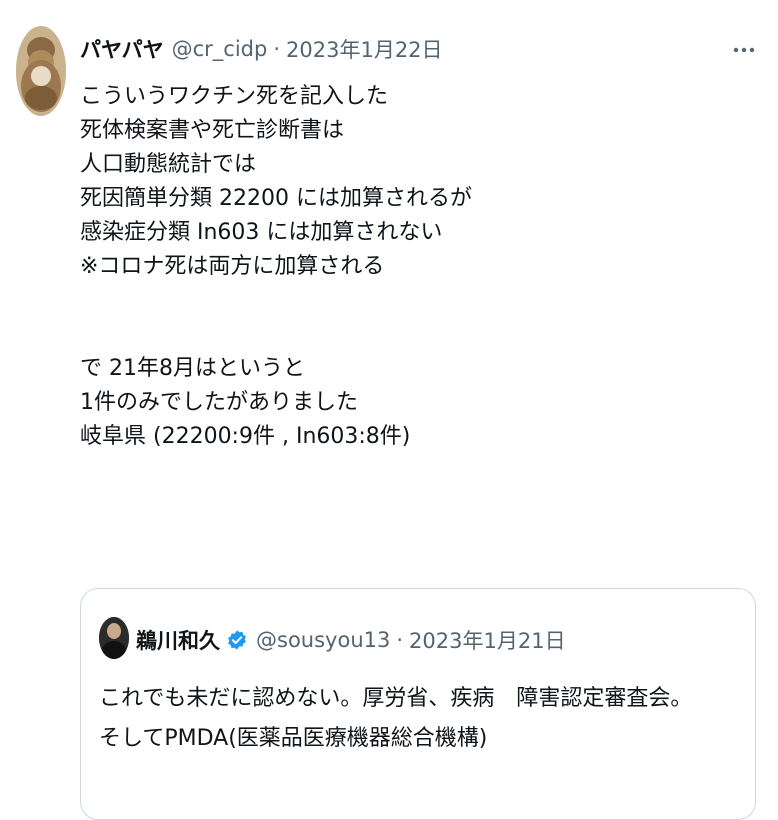 The image size is (778, 820). Describe the element at coordinates (261, 232) in the screenshot. I see `tweet-text-line: 感染症分類 In603 には加算されない` at that location.